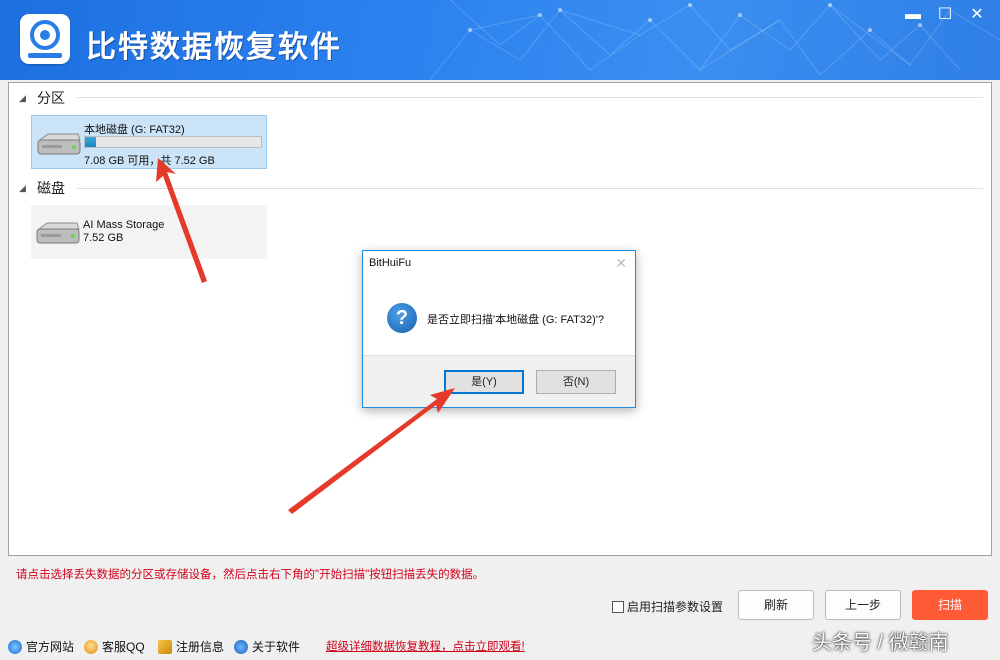 The width and height of the screenshot is (1000, 660). I want to click on section-disks: ◢ 磁盘, so click(42, 188).